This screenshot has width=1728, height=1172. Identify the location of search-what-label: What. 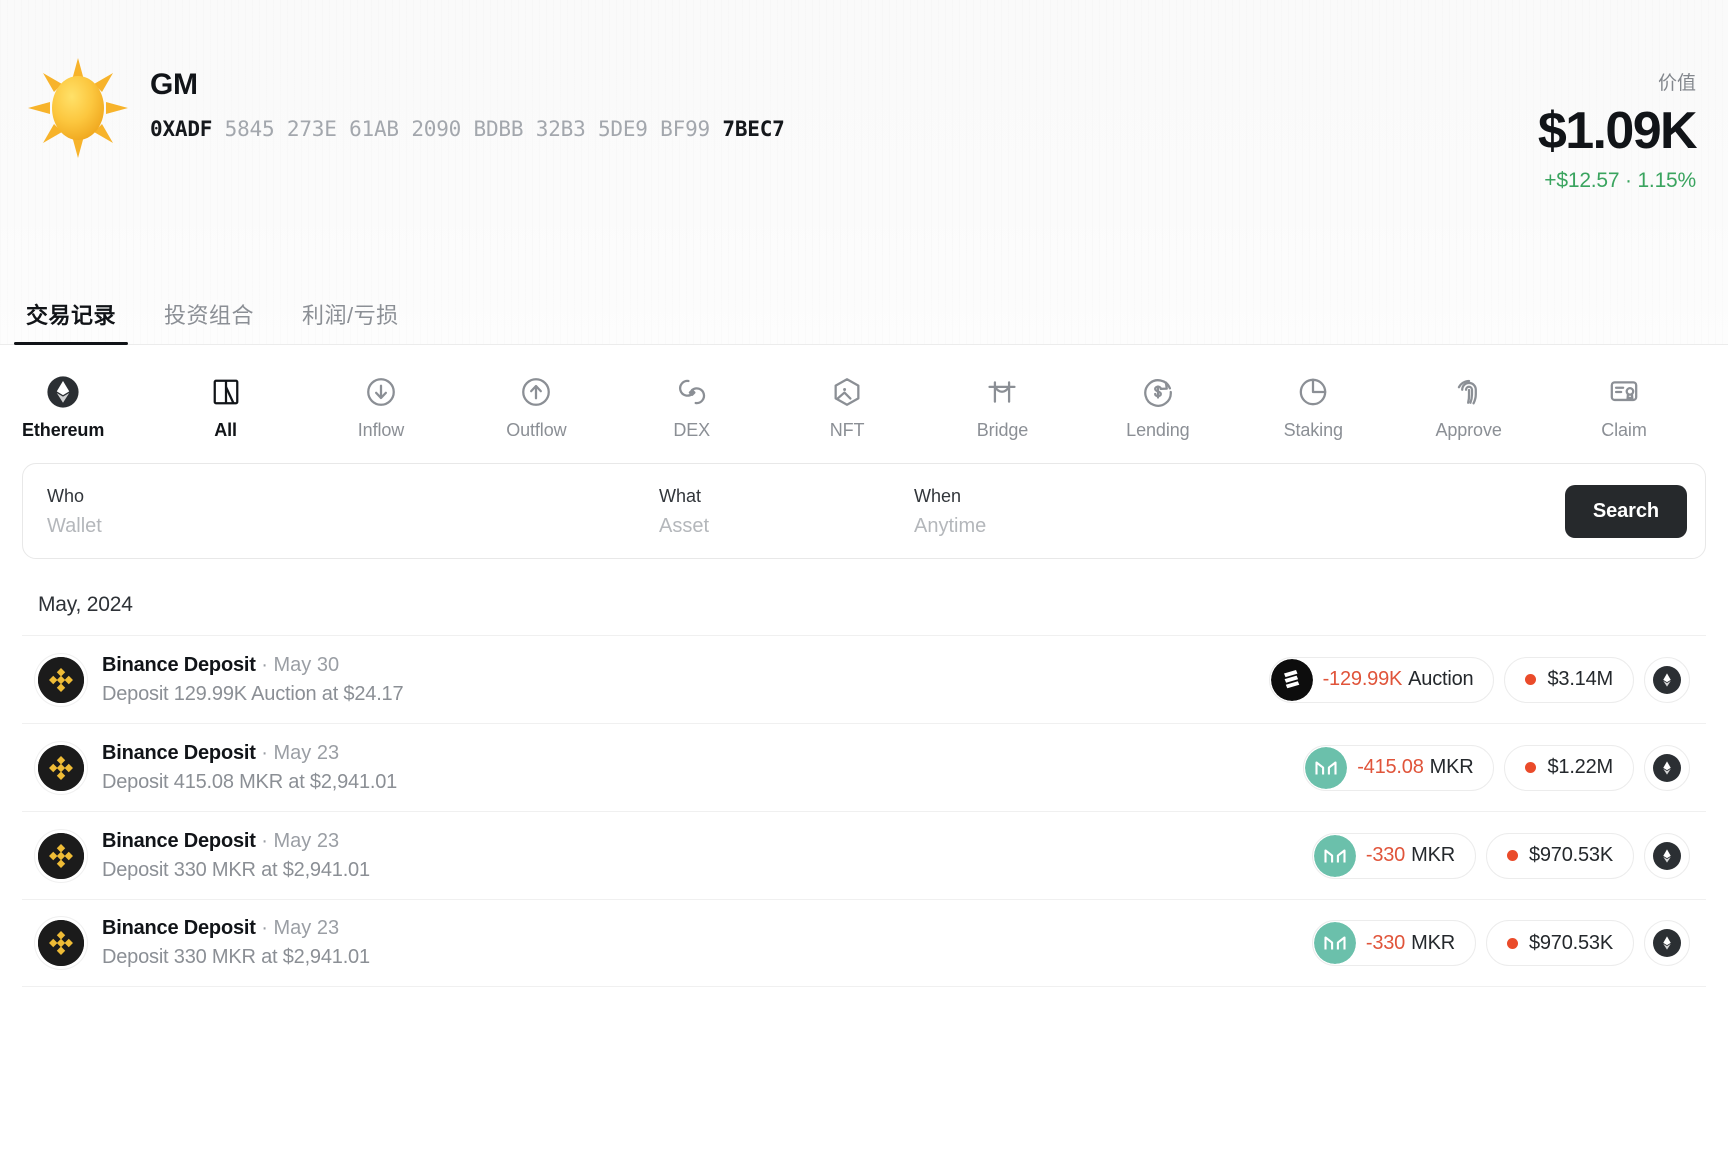
(680, 495).